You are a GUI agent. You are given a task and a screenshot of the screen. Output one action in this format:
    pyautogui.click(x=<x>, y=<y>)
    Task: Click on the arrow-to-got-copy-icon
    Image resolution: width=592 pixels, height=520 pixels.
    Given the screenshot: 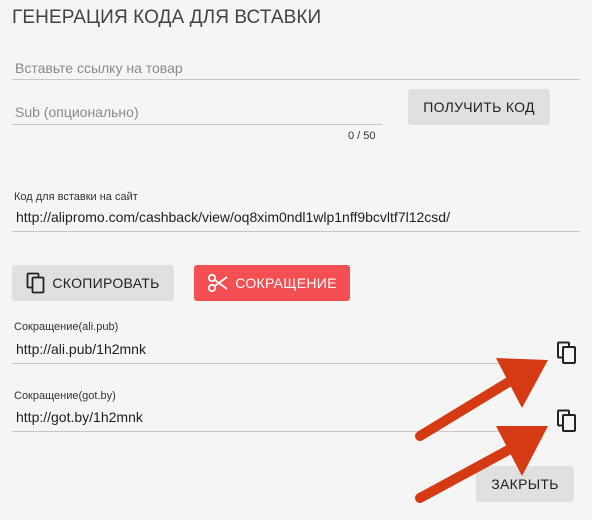 What is the action you would take?
    pyautogui.click(x=481, y=464)
    